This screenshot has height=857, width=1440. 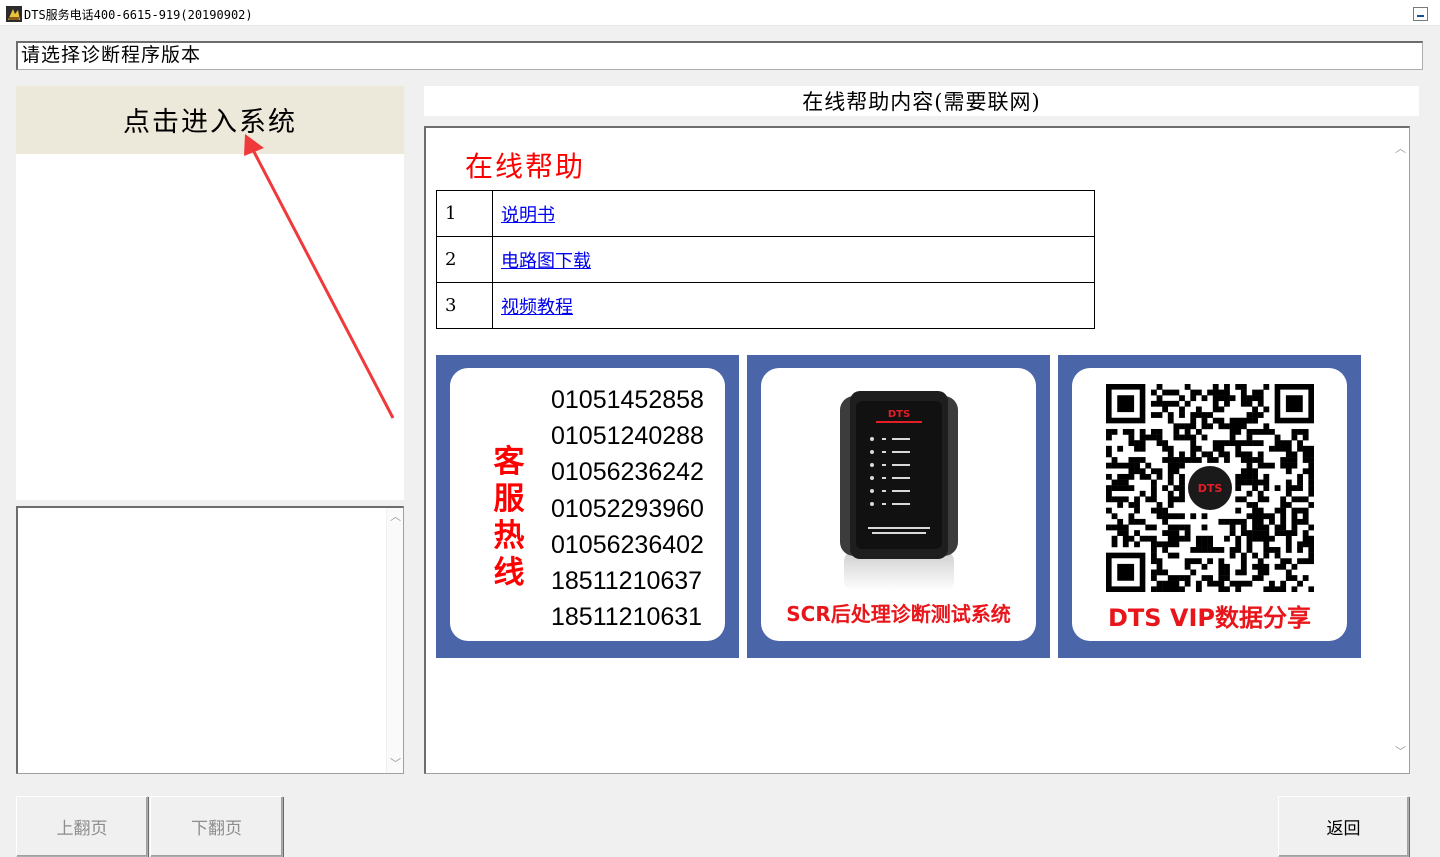 I want to click on help-links-table: 1 说明书 2 电路图下载 3 视频教程, so click(x=765, y=259).